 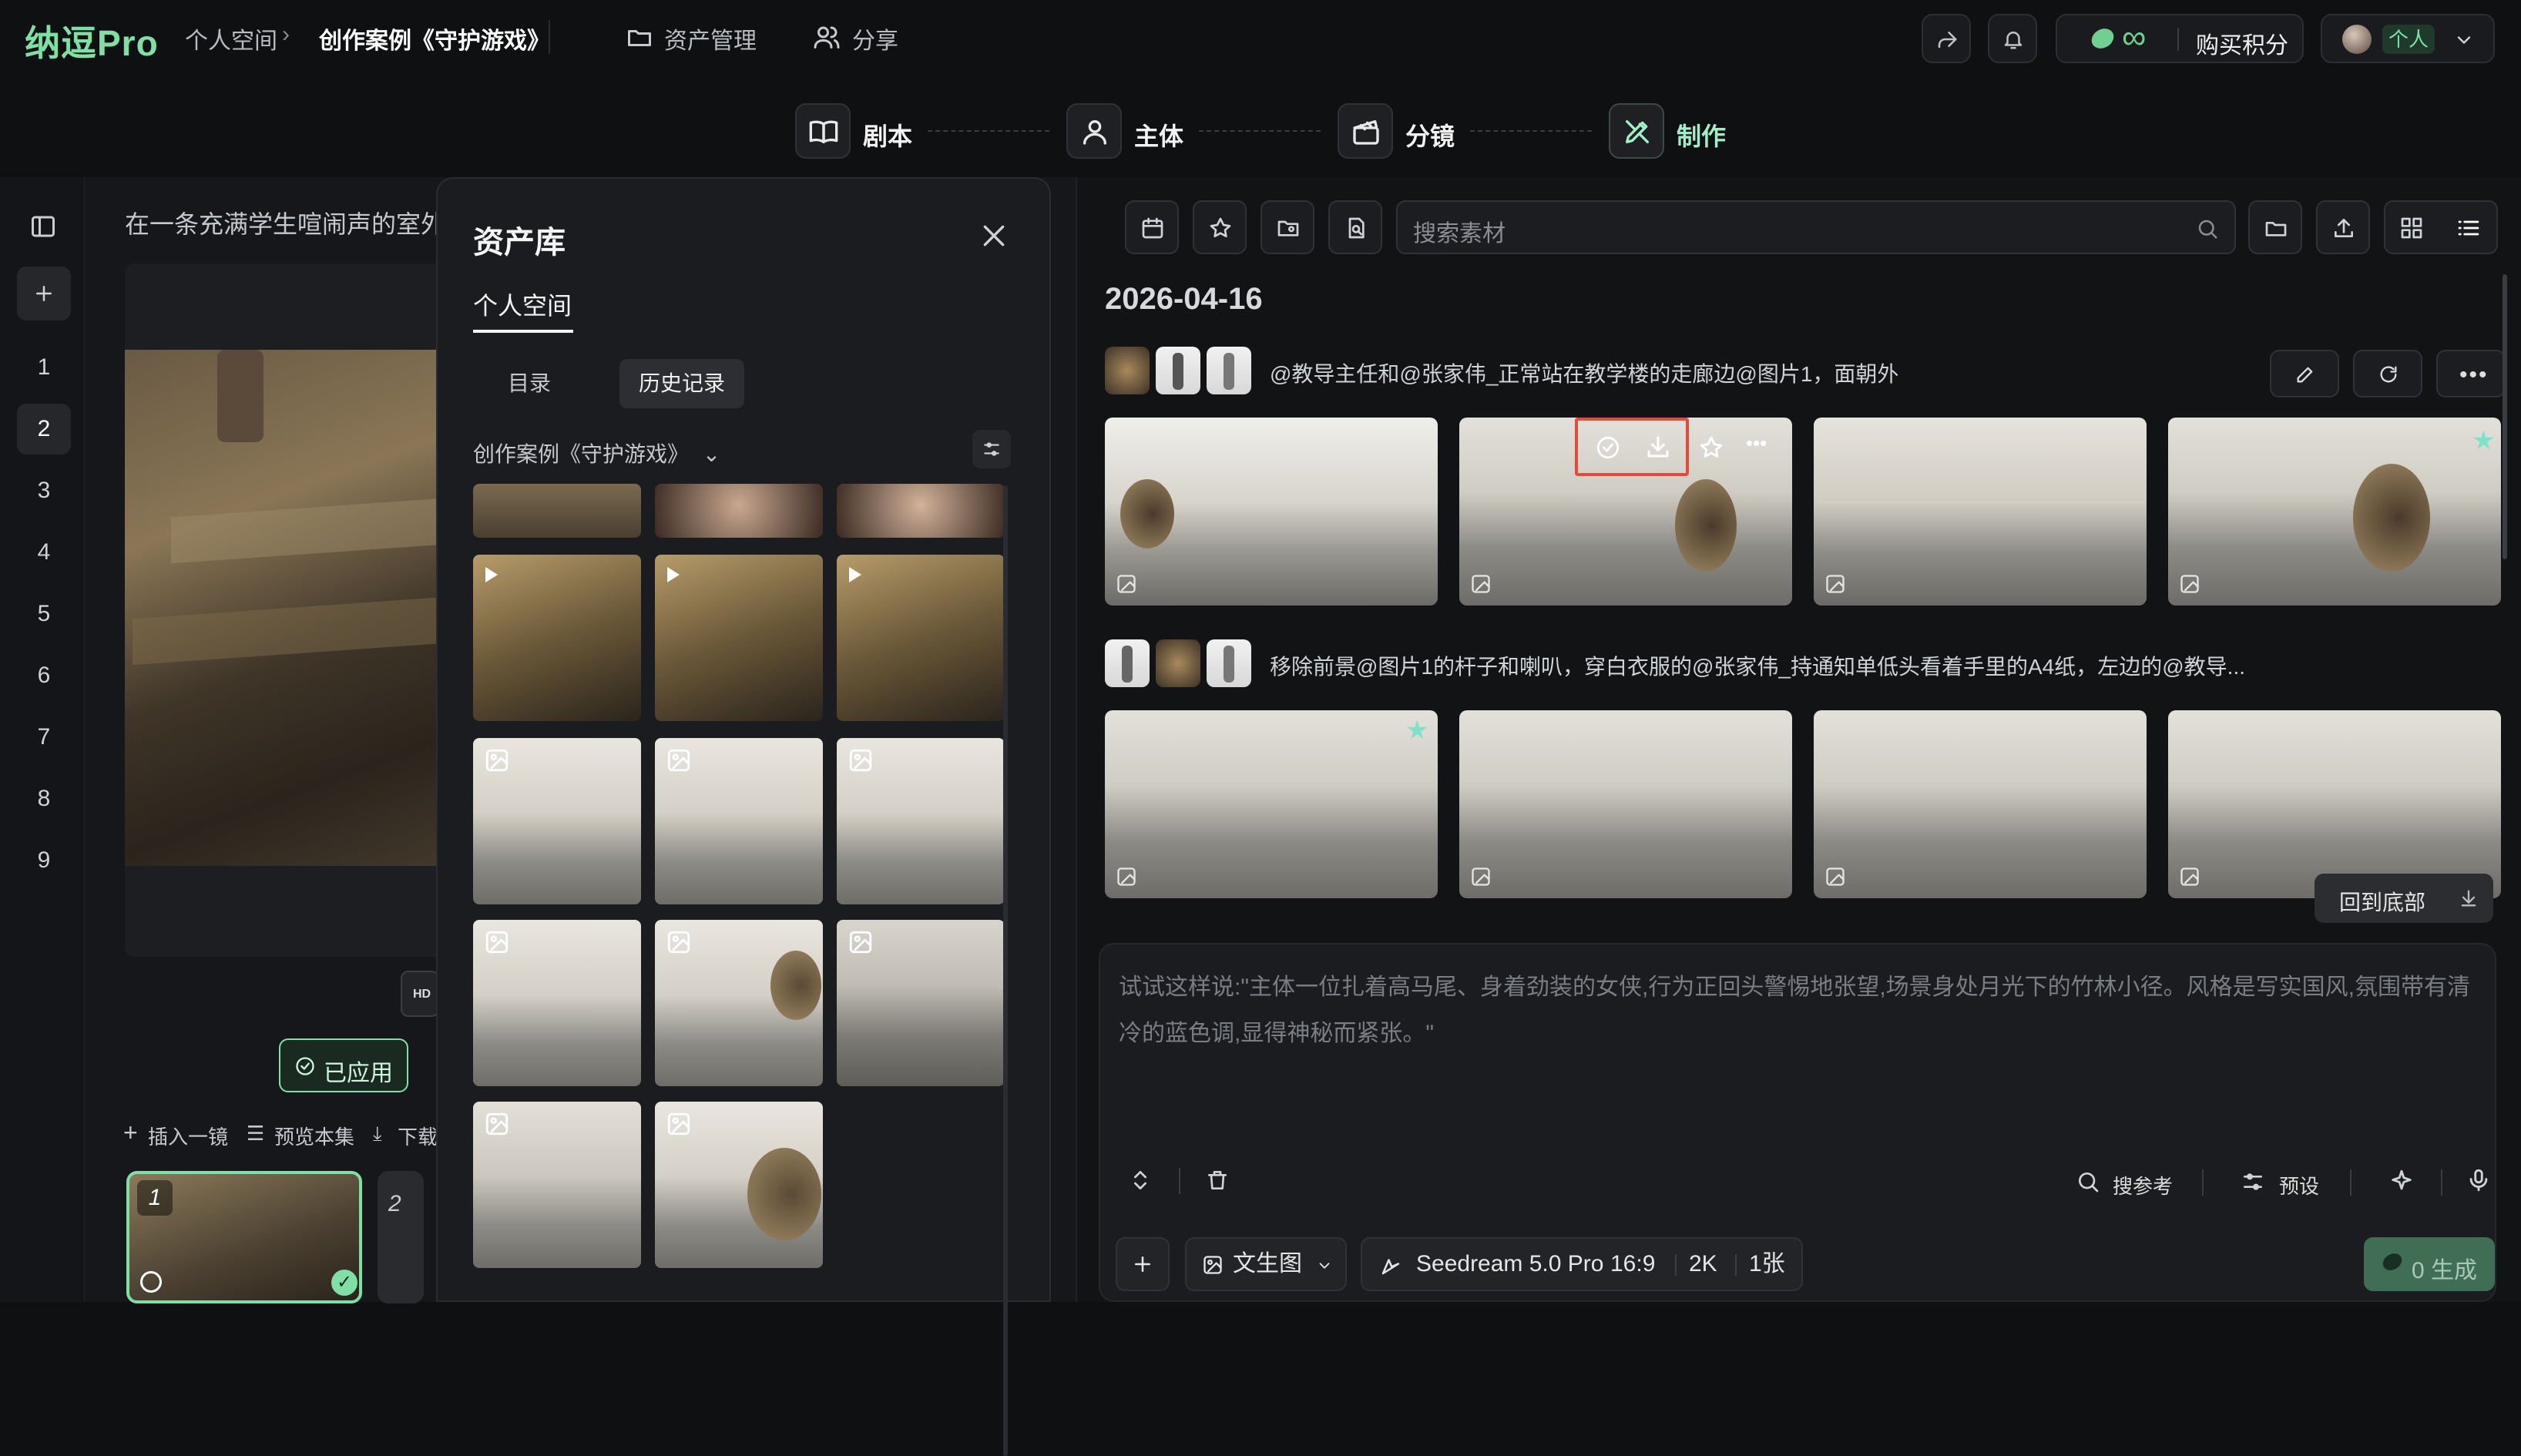 What do you see at coordinates (2387, 374) in the screenshot?
I see `regenerate-button` at bounding box center [2387, 374].